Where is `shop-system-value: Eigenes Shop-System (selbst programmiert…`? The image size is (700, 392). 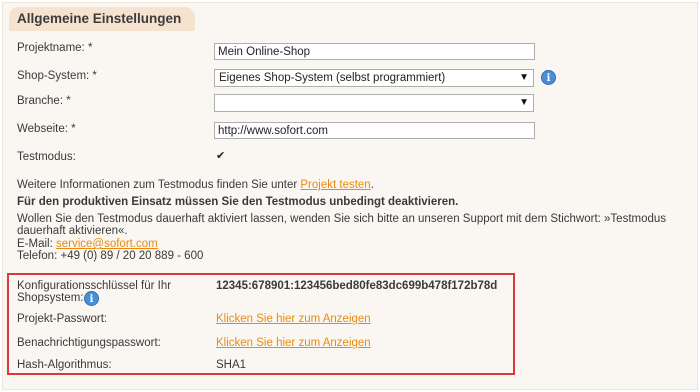 shop-system-value: Eigenes Shop-System (selbst programmiert… is located at coordinates (332, 78).